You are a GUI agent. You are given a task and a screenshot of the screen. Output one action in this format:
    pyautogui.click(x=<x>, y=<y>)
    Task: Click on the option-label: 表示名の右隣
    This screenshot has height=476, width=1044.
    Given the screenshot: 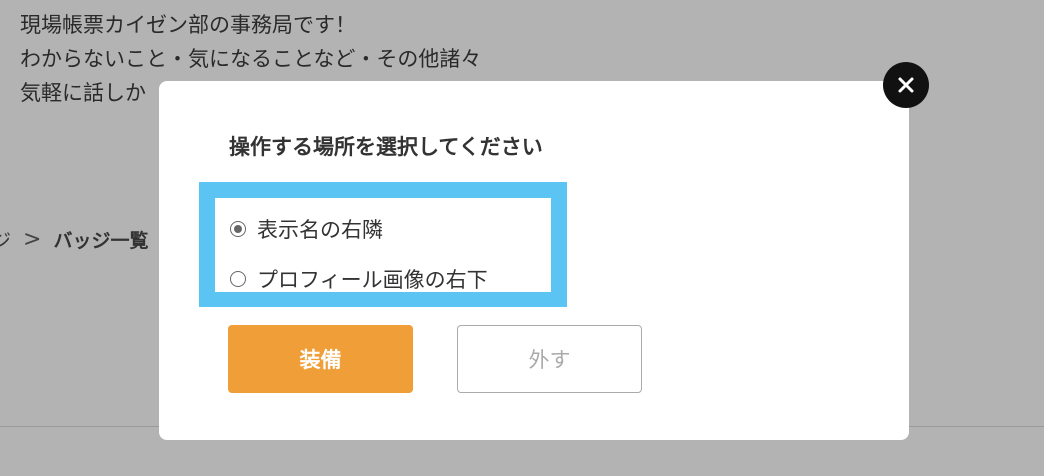 What is the action you would take?
    pyautogui.click(x=320, y=230)
    